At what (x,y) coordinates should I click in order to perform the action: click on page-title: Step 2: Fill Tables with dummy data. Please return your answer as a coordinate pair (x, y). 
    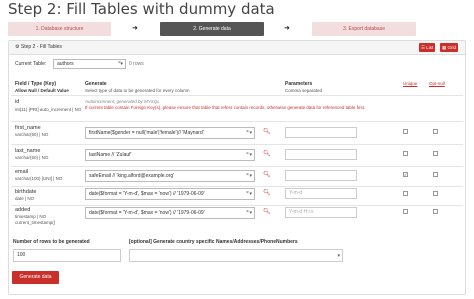
    Looking at the image, I should click on (141, 9).